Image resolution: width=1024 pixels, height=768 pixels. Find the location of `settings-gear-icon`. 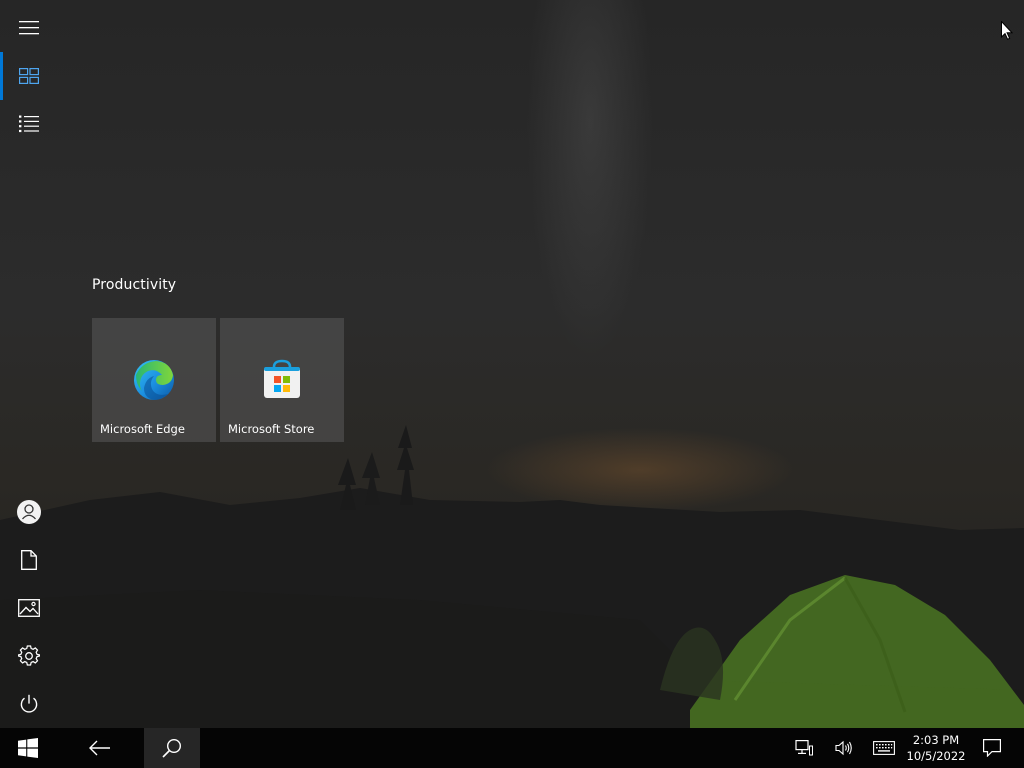

settings-gear-icon is located at coordinates (29, 655).